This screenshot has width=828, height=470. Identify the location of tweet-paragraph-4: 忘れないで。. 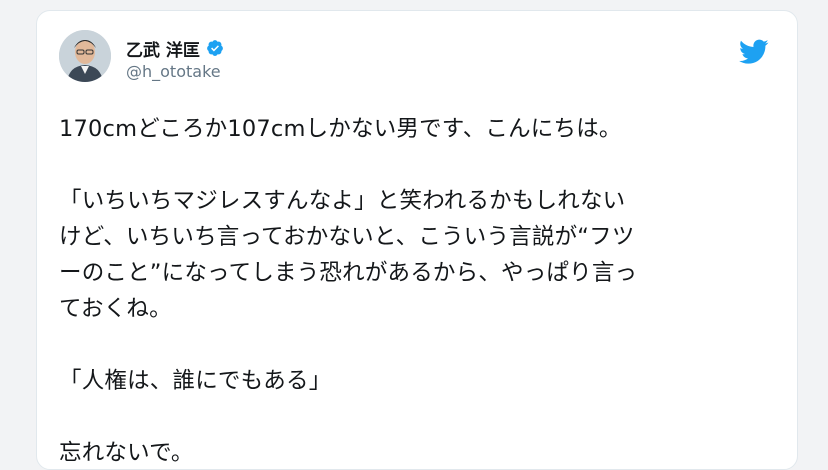
(416, 452).